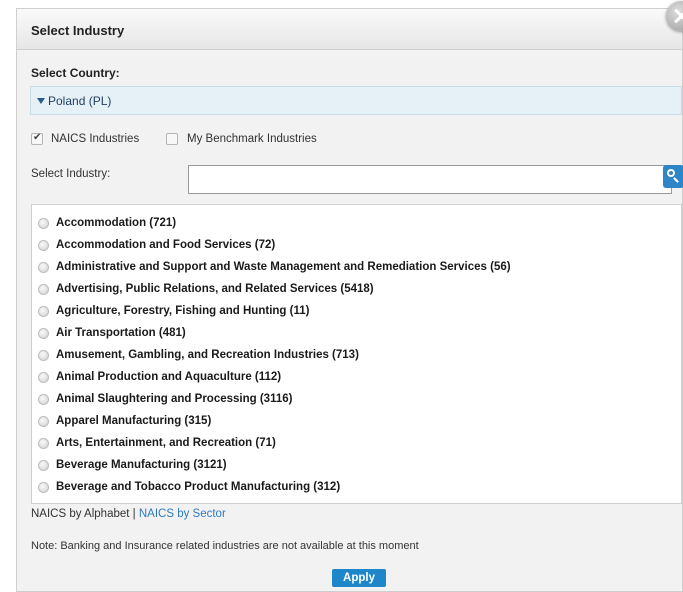 The width and height of the screenshot is (683, 592). What do you see at coordinates (80, 101) in the screenshot?
I see `country-selected-value: Poland (PL)` at bounding box center [80, 101].